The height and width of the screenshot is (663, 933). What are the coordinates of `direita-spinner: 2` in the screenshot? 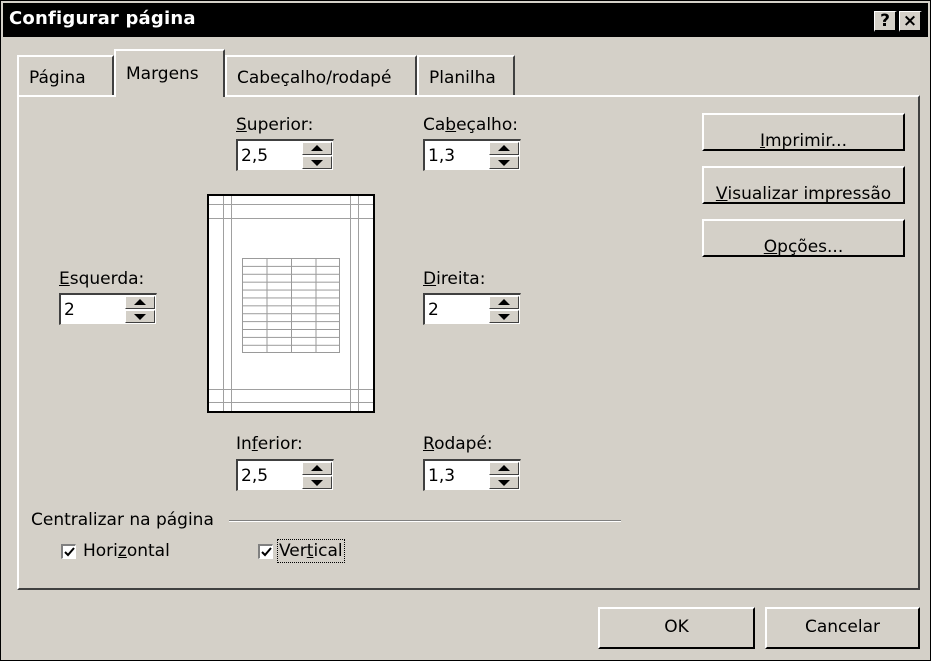 It's located at (472, 309).